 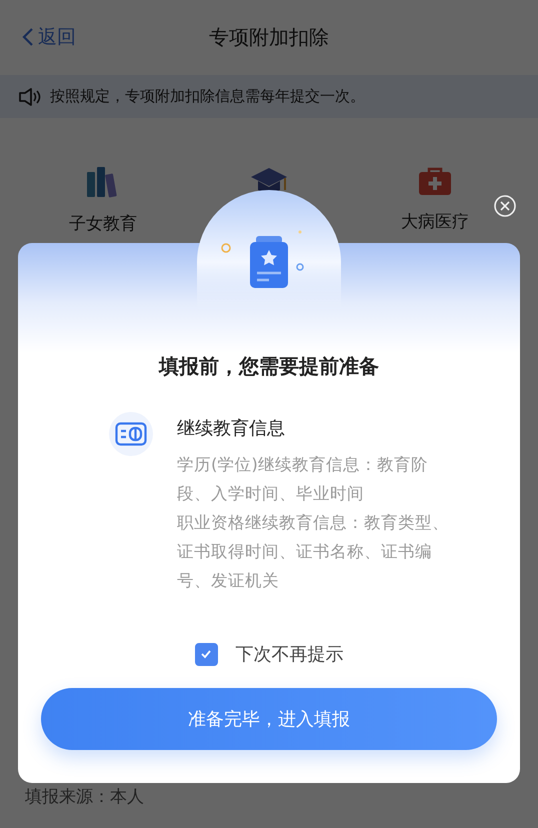 What do you see at coordinates (269, 719) in the screenshot?
I see `confirm-button: 准备完毕，进入填报` at bounding box center [269, 719].